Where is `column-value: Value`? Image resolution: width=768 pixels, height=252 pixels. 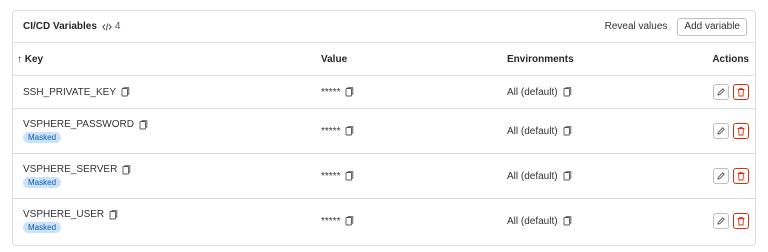 column-value: Value is located at coordinates (334, 59).